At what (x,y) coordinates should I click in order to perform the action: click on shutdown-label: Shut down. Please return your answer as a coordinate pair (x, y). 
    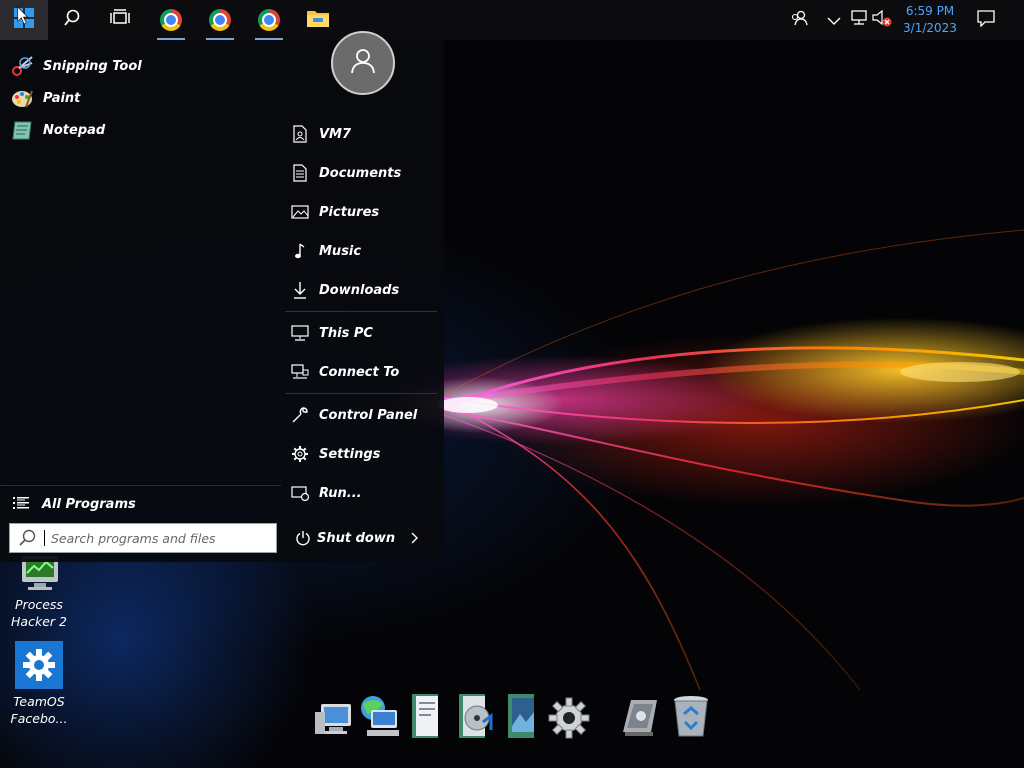
    Looking at the image, I should click on (356, 538).